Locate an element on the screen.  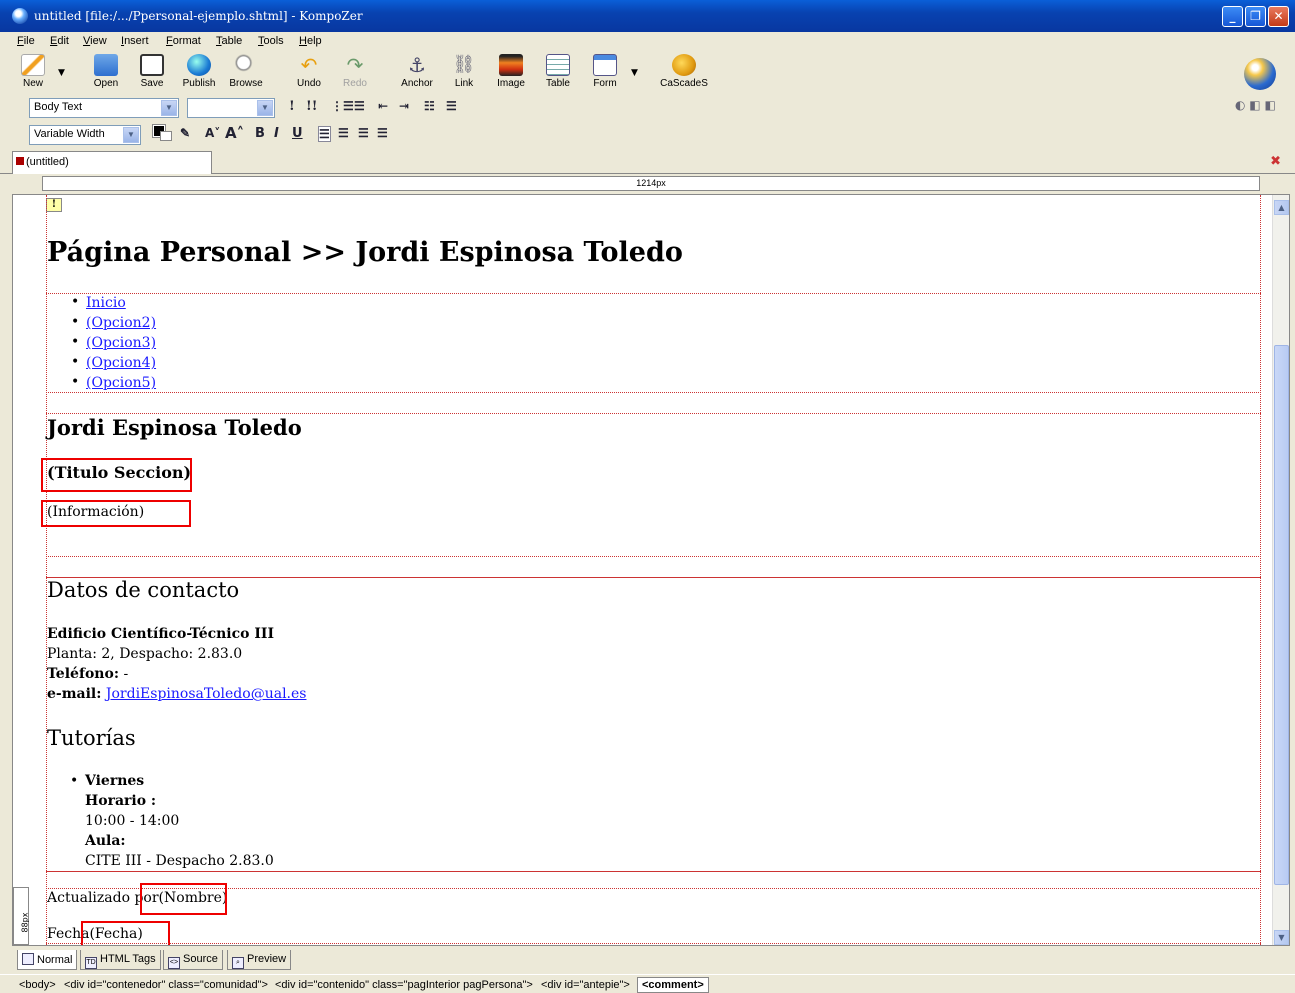
definition-term-icon: ☷ is located at coordinates (429, 106).